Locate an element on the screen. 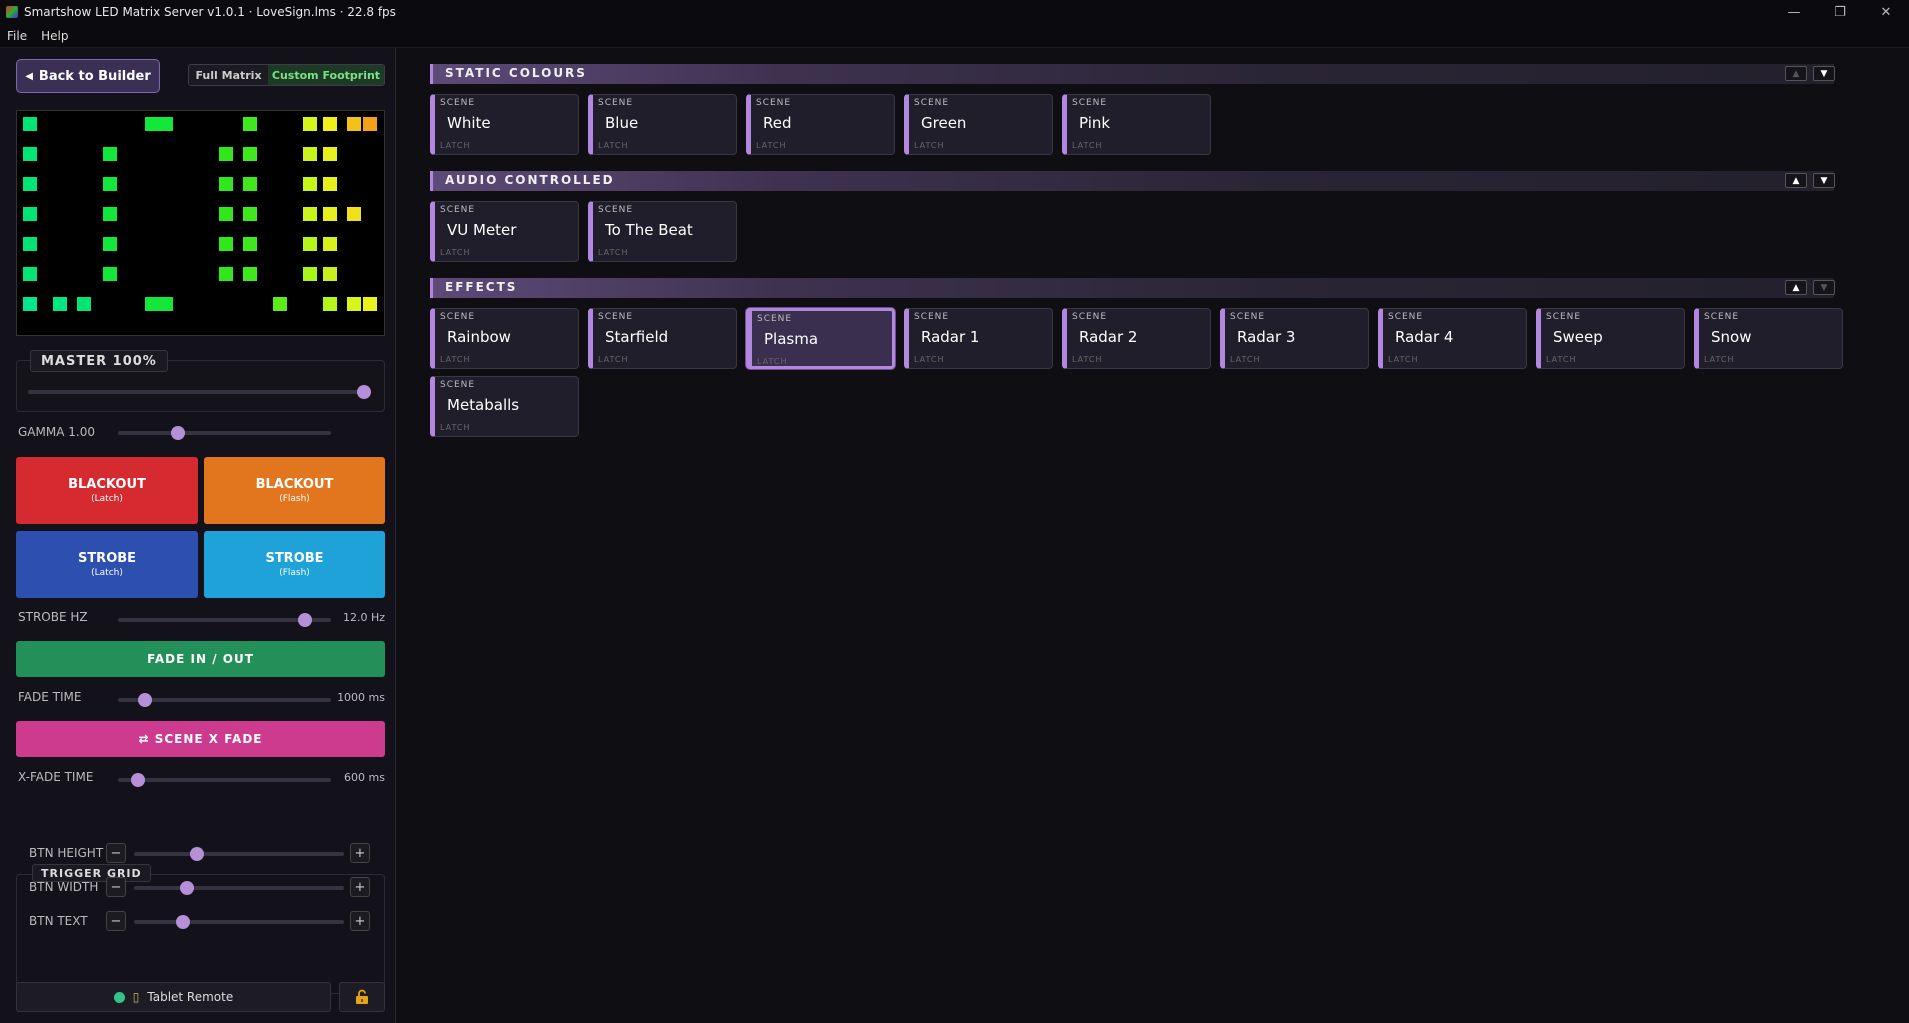  tablet-remote-button: ▯ Tablet Remote is located at coordinates (173, 997).